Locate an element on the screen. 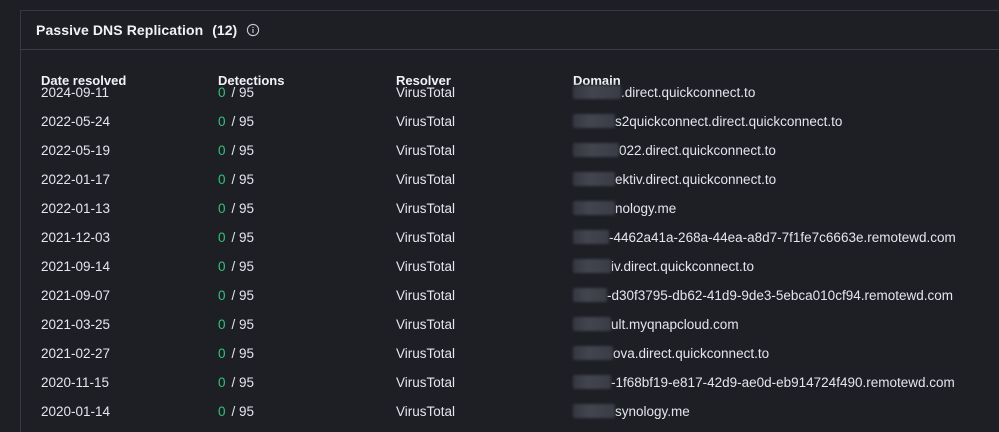  info-circle-icon is located at coordinates (253, 30).